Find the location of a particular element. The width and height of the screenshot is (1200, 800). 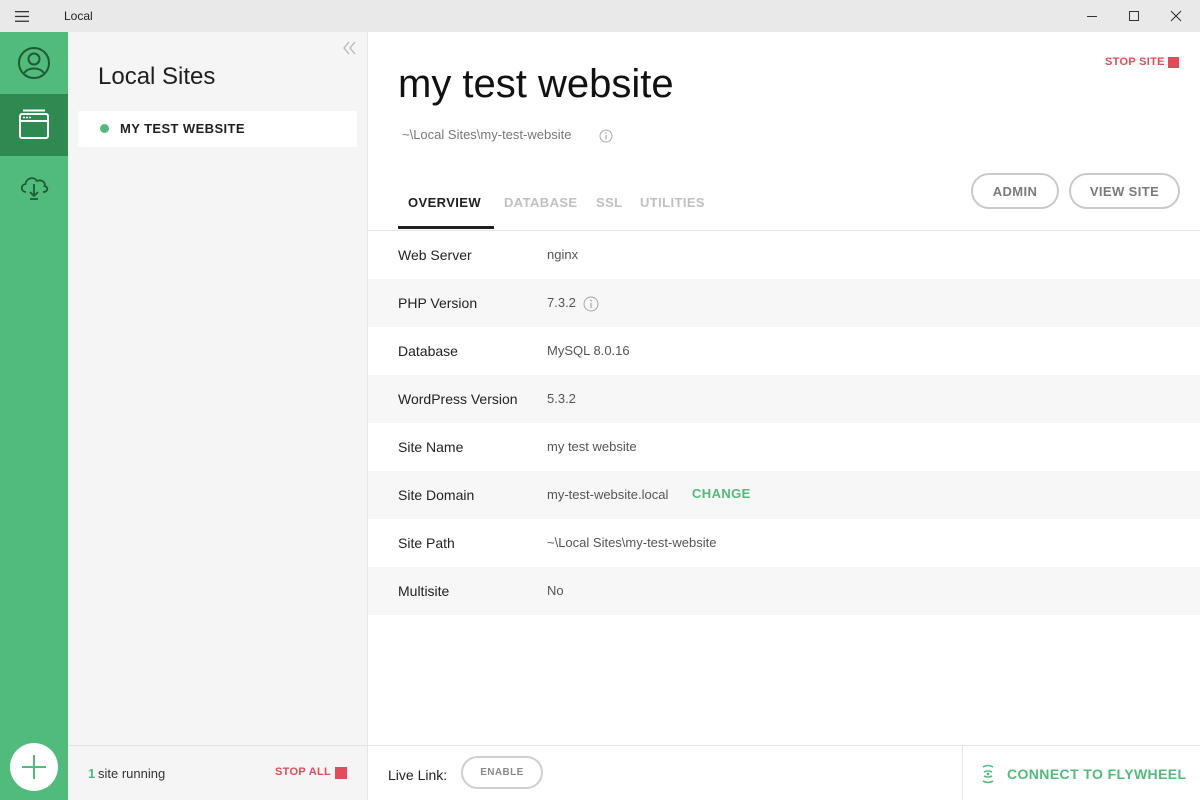

cloud-download-icon is located at coordinates (34, 188).